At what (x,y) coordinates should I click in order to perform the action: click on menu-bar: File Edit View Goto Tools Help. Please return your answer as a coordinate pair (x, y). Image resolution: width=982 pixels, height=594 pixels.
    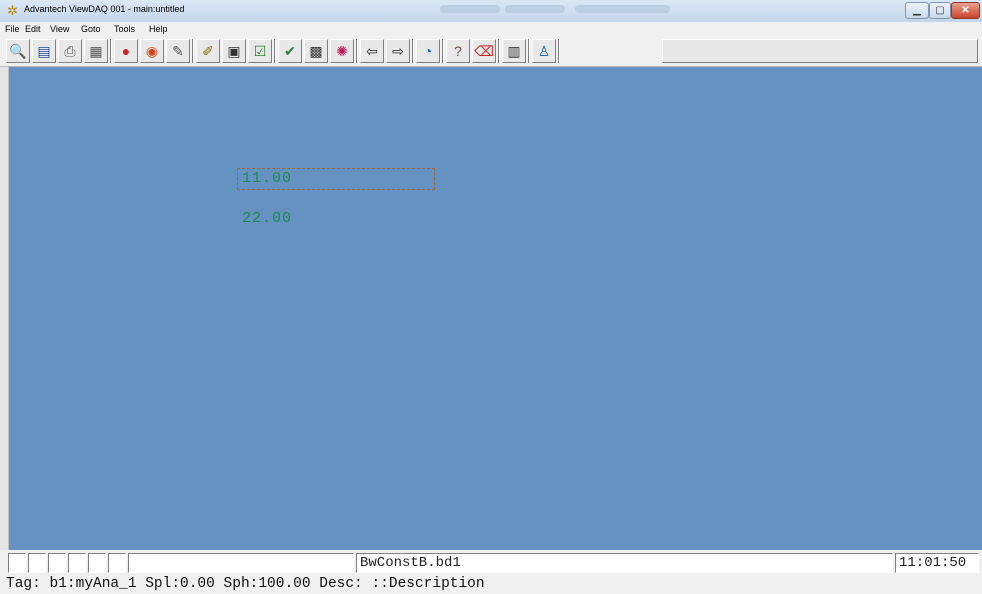
    Looking at the image, I should click on (491, 29).